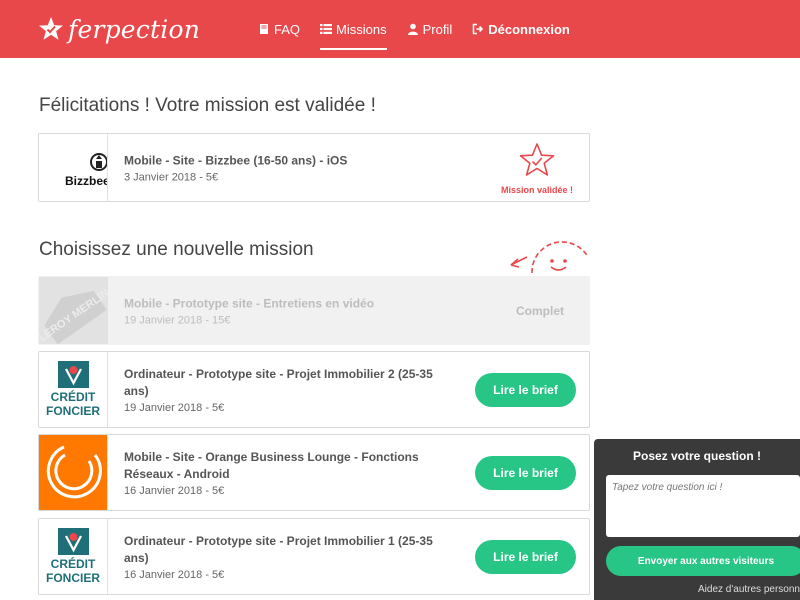  I want to click on mission-date-price: 19 Janvier 2018 - 5€, so click(174, 407).